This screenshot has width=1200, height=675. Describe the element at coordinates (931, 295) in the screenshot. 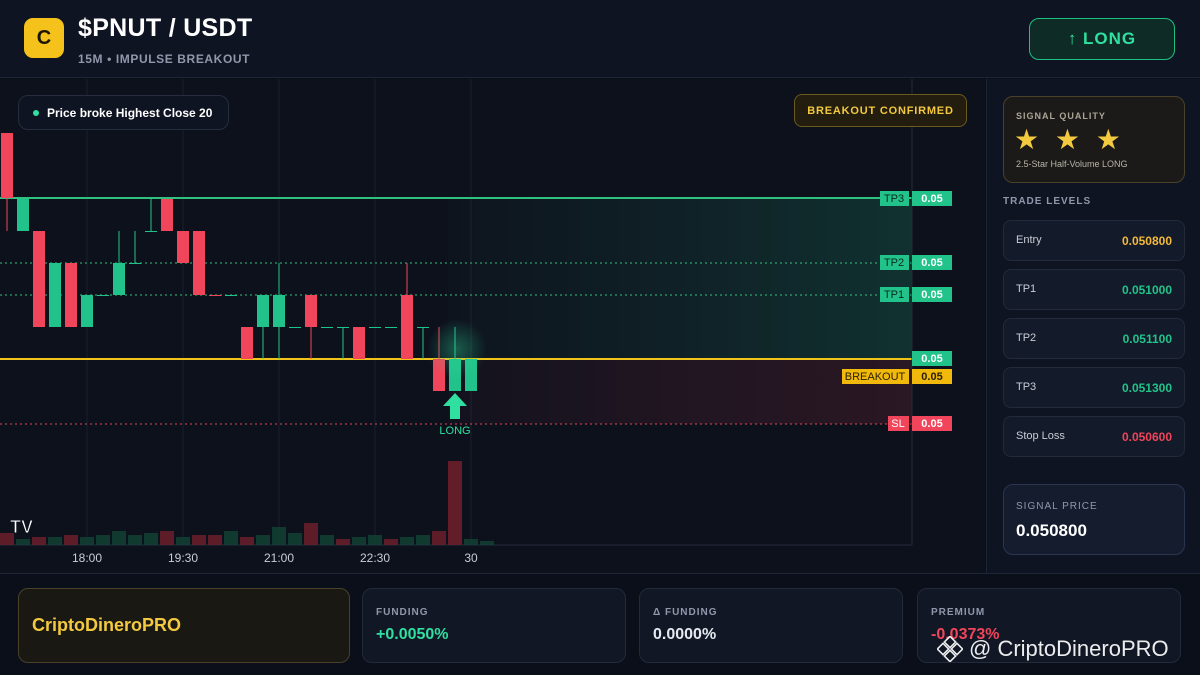

I see `tp1-price-value: 0.05` at that location.